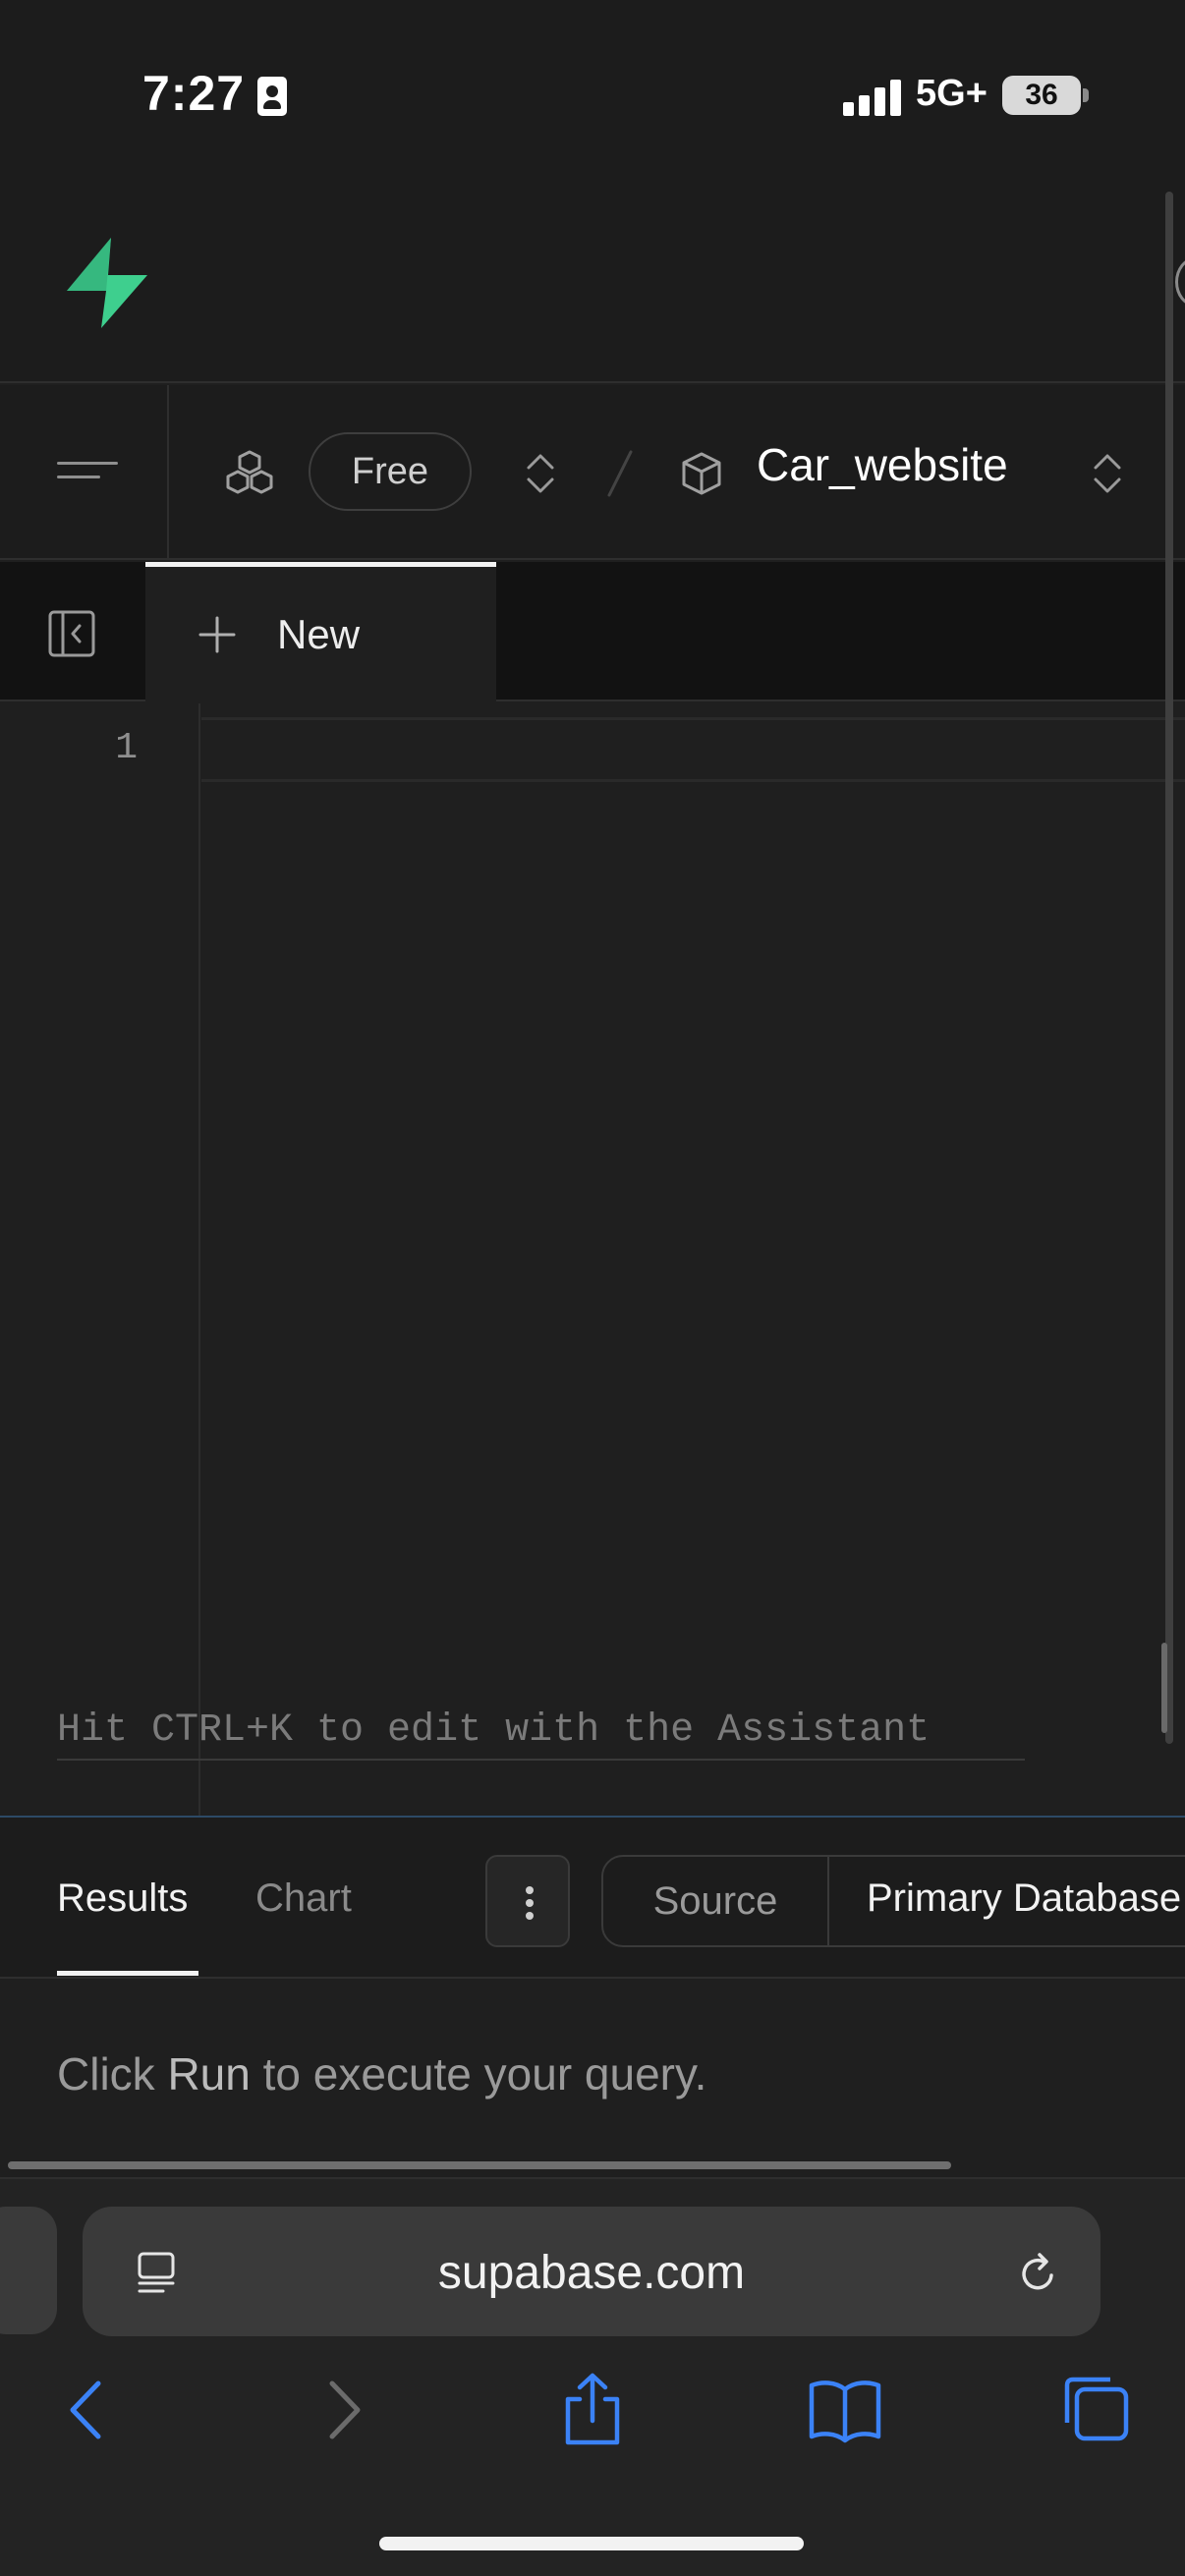 The width and height of the screenshot is (1185, 2576). What do you see at coordinates (199, 1259) in the screenshot?
I see `gutter-divider` at bounding box center [199, 1259].